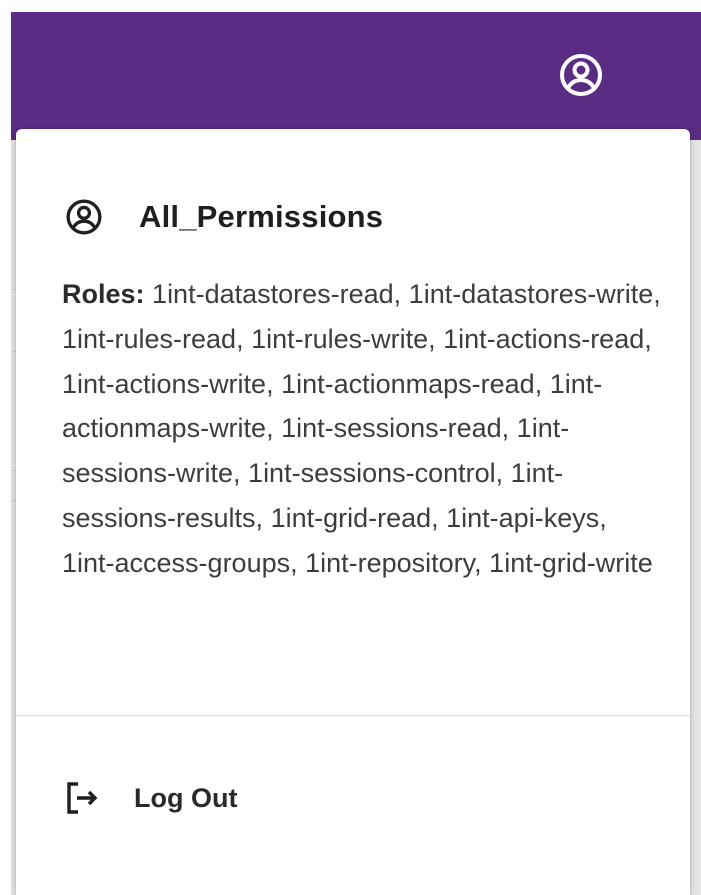 The height and width of the screenshot is (895, 701). I want to click on logout-icon, so click(82, 798).